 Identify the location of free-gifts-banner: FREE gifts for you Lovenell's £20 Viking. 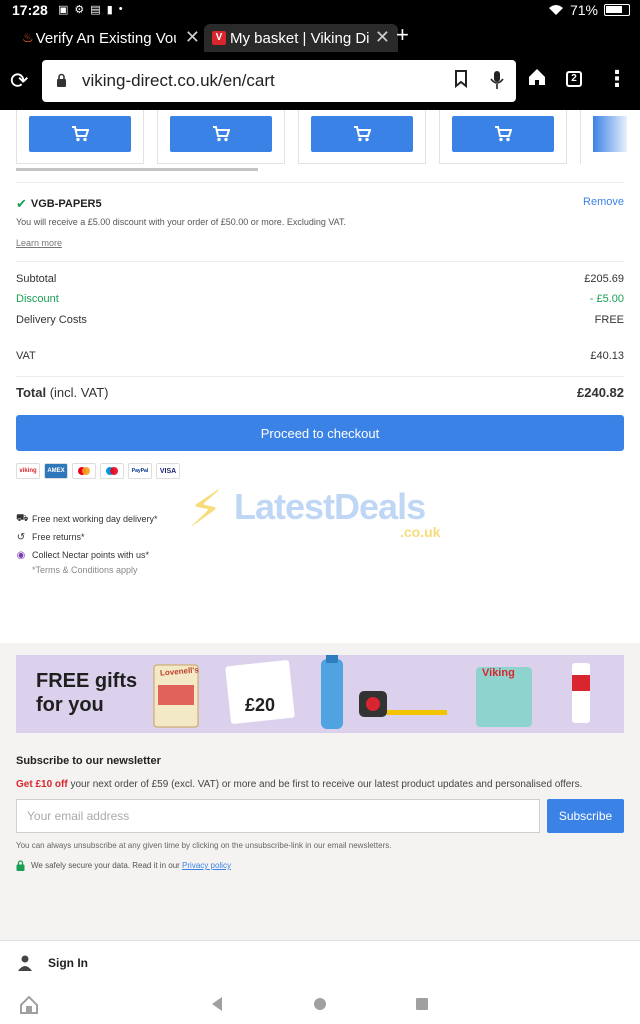
(320, 694).